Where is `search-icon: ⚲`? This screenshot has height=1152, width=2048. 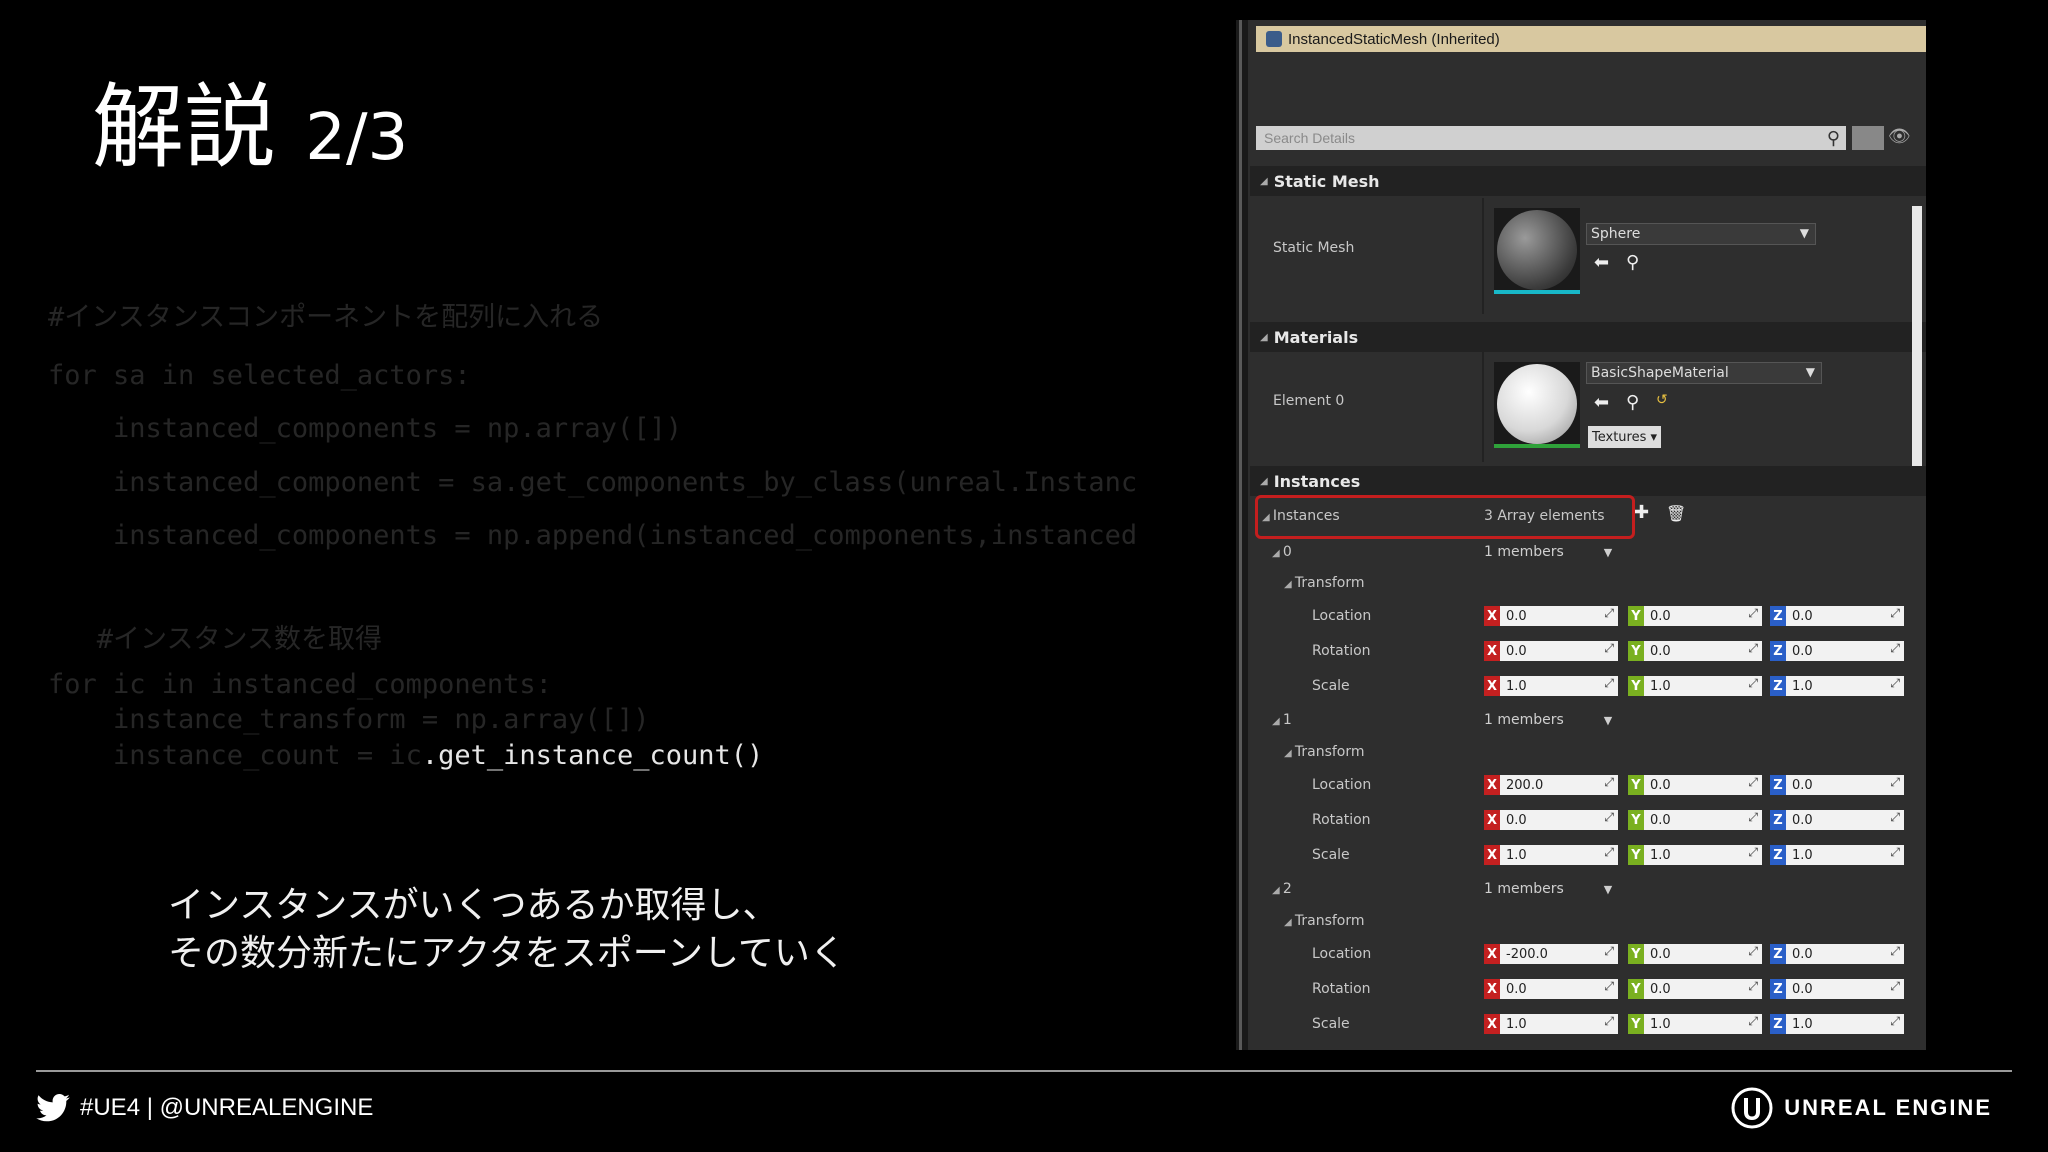 search-icon: ⚲ is located at coordinates (1833, 138).